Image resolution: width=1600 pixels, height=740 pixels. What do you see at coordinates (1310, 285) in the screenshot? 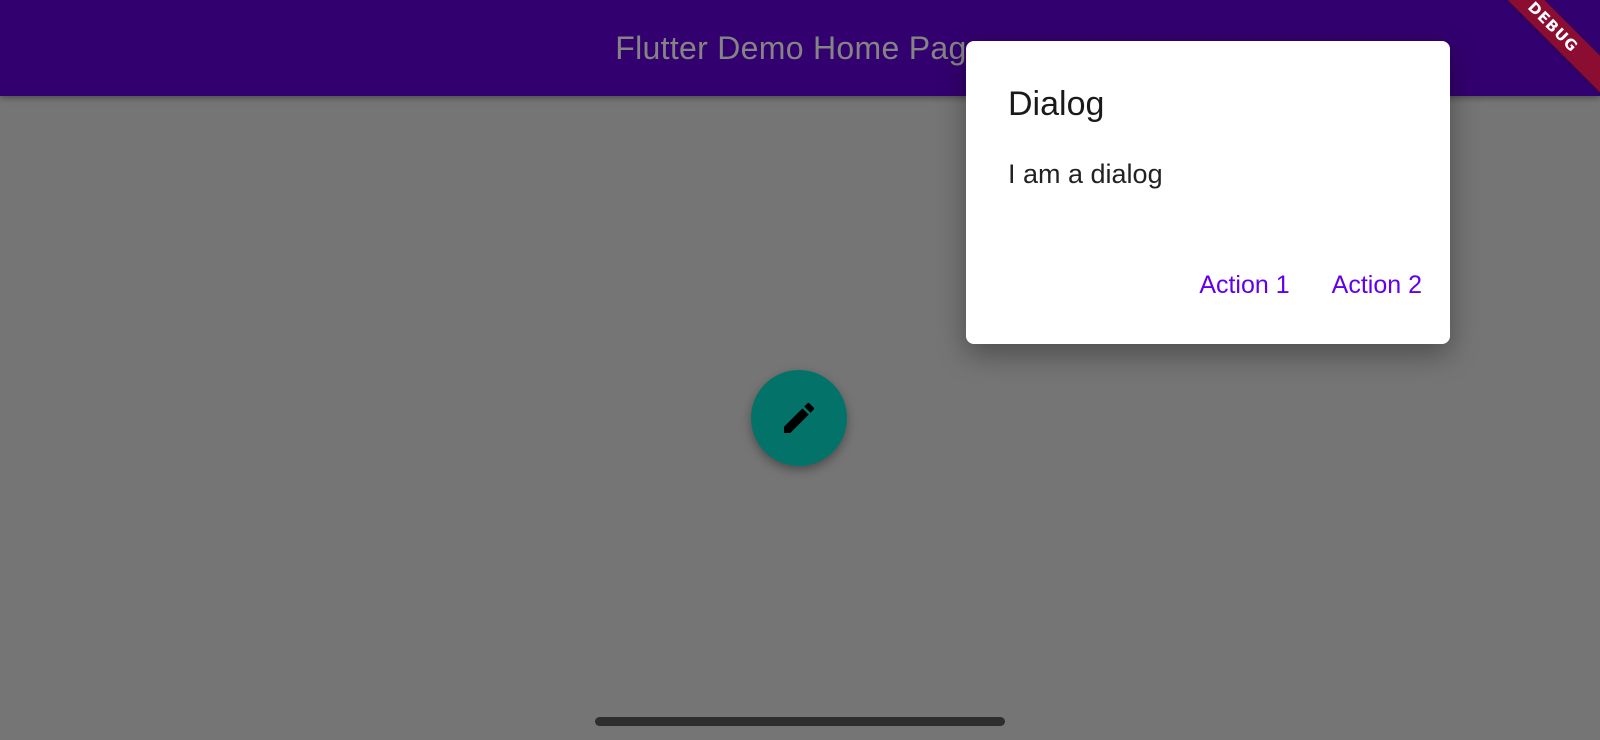
I see `dialog-actions: Action 1 Action 2` at bounding box center [1310, 285].